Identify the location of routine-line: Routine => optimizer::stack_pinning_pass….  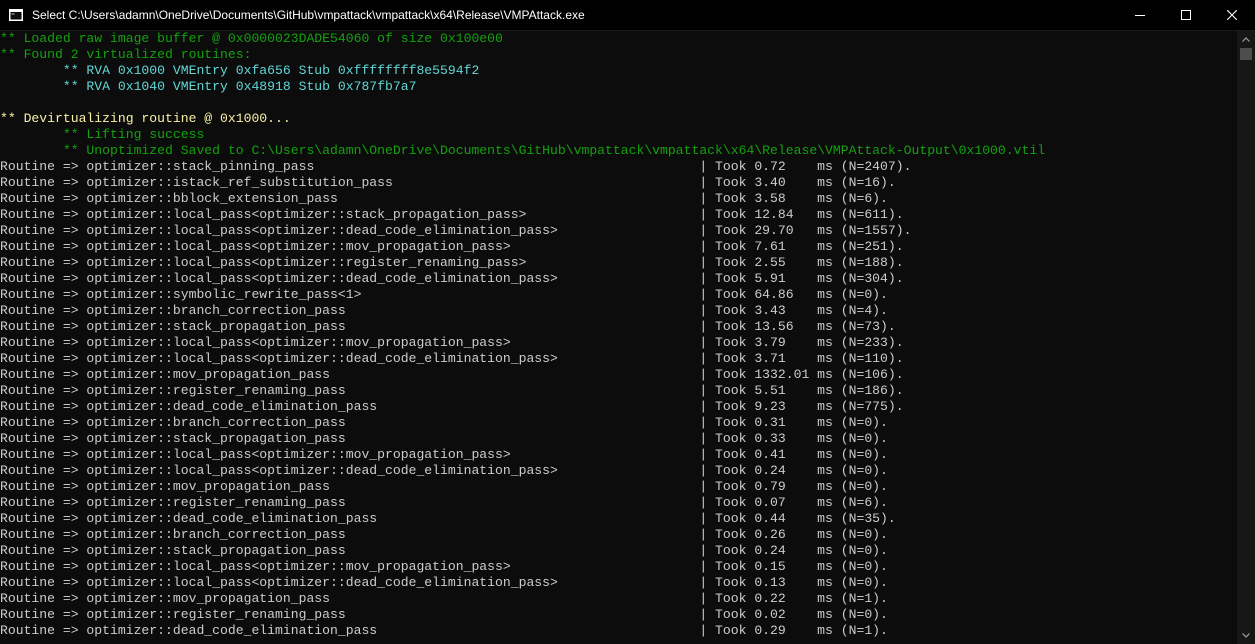
(456, 166).